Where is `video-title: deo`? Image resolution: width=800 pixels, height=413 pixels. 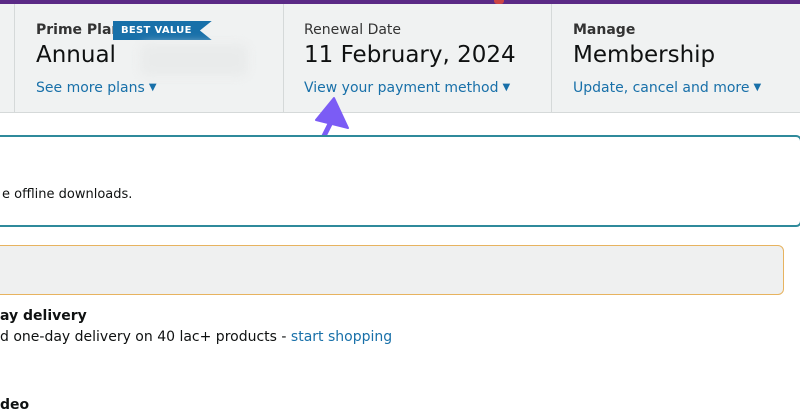 video-title: deo is located at coordinates (15, 405).